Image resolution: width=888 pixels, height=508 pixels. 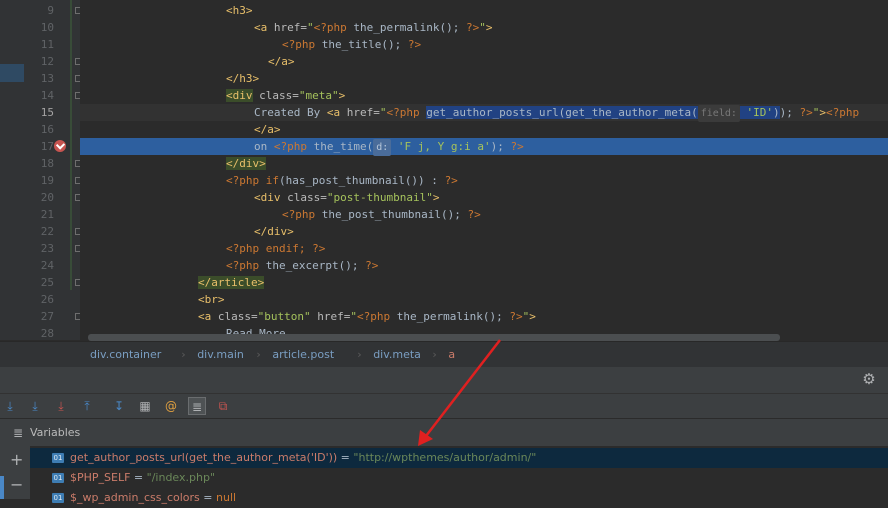 What do you see at coordinates (18, 433) in the screenshot?
I see `variables-list-icon: ≣` at bounding box center [18, 433].